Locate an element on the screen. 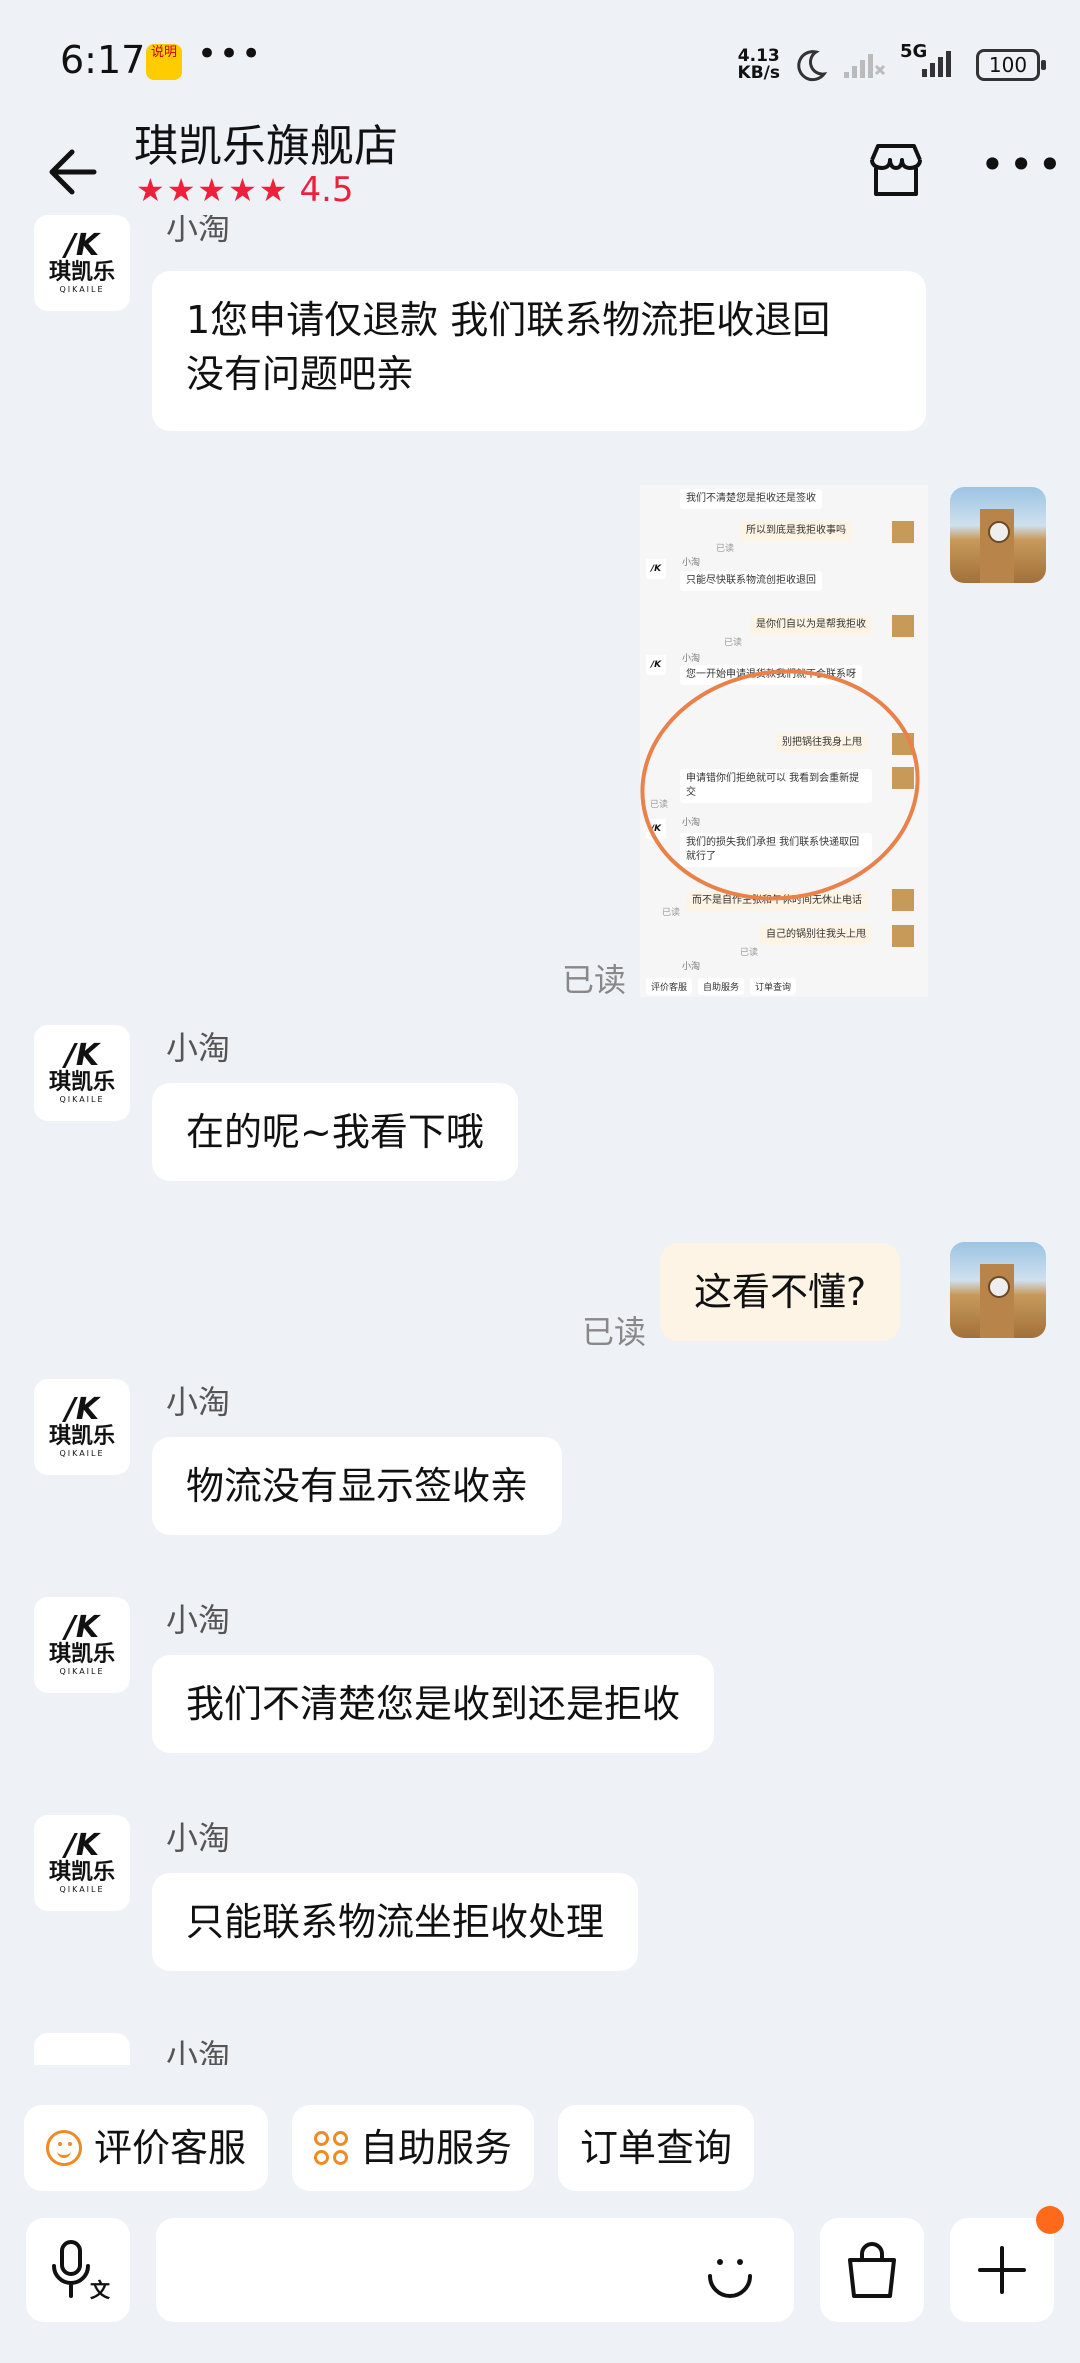  message-text: 1您申请仅退款 我们联系物流拒收退回 is located at coordinates (508, 320).